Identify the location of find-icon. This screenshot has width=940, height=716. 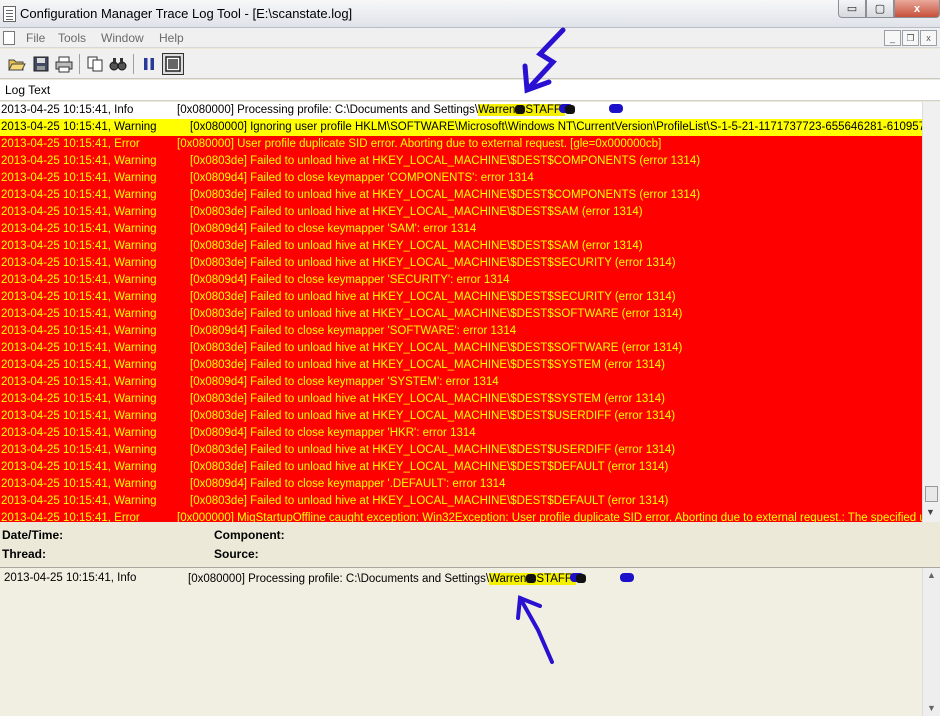
(118, 64).